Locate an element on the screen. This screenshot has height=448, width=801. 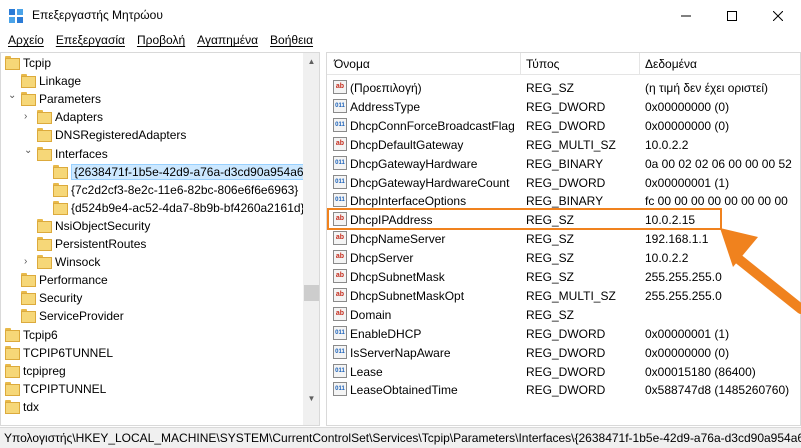
tree-item-label: Parameters is located at coordinates (70, 99).